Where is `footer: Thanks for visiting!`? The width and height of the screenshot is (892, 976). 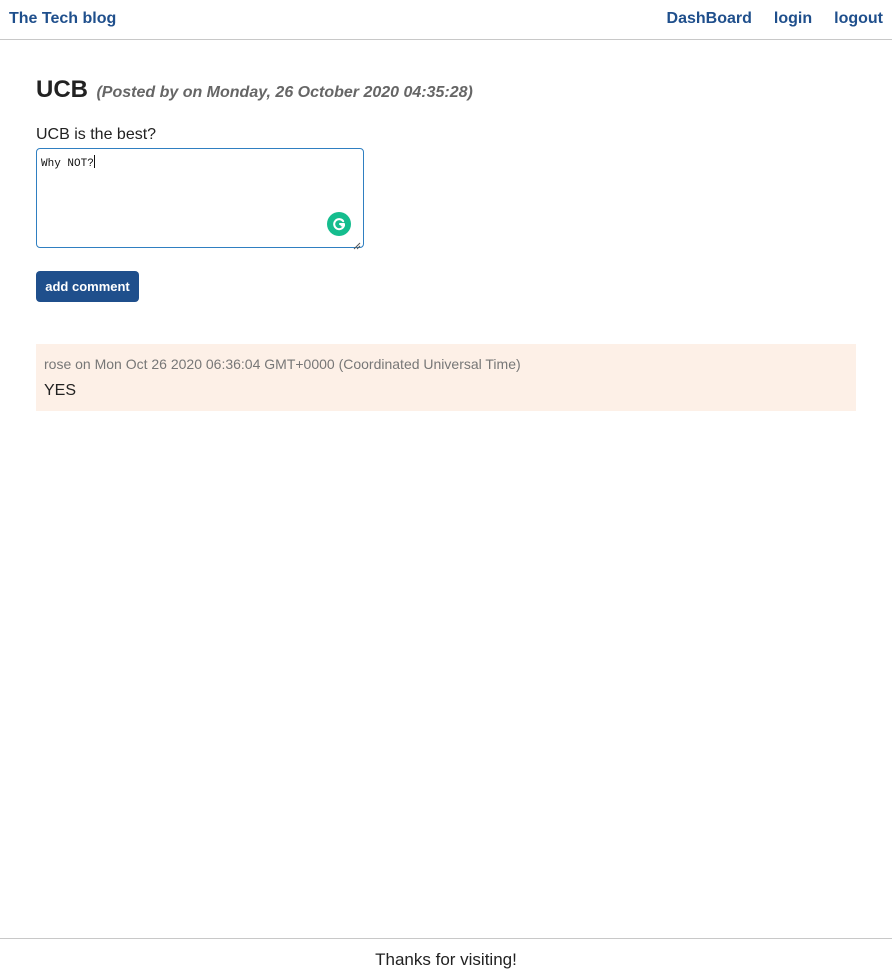 footer: Thanks for visiting! is located at coordinates (446, 957).